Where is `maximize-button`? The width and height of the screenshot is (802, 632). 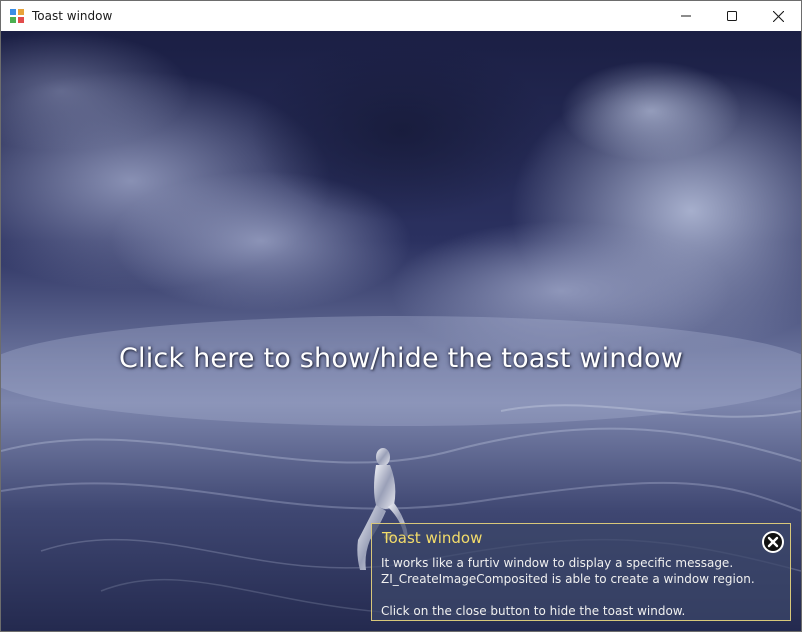 maximize-button is located at coordinates (732, 16).